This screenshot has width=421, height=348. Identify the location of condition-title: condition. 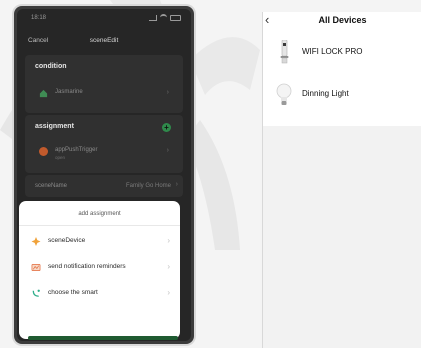
(51, 66).